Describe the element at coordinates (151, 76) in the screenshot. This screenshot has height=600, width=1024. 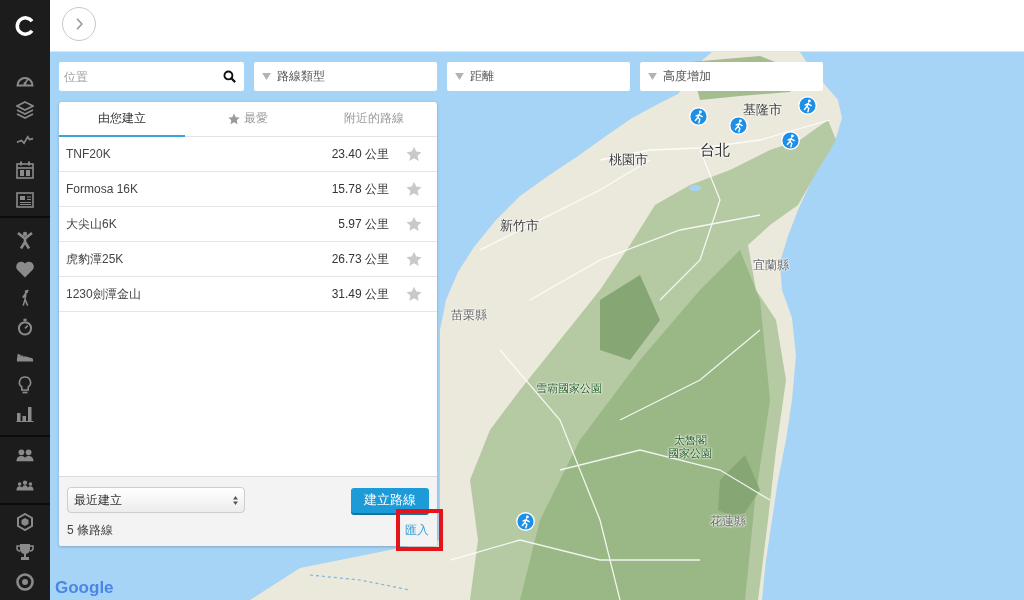
I see `location-search-field: 位置` at that location.